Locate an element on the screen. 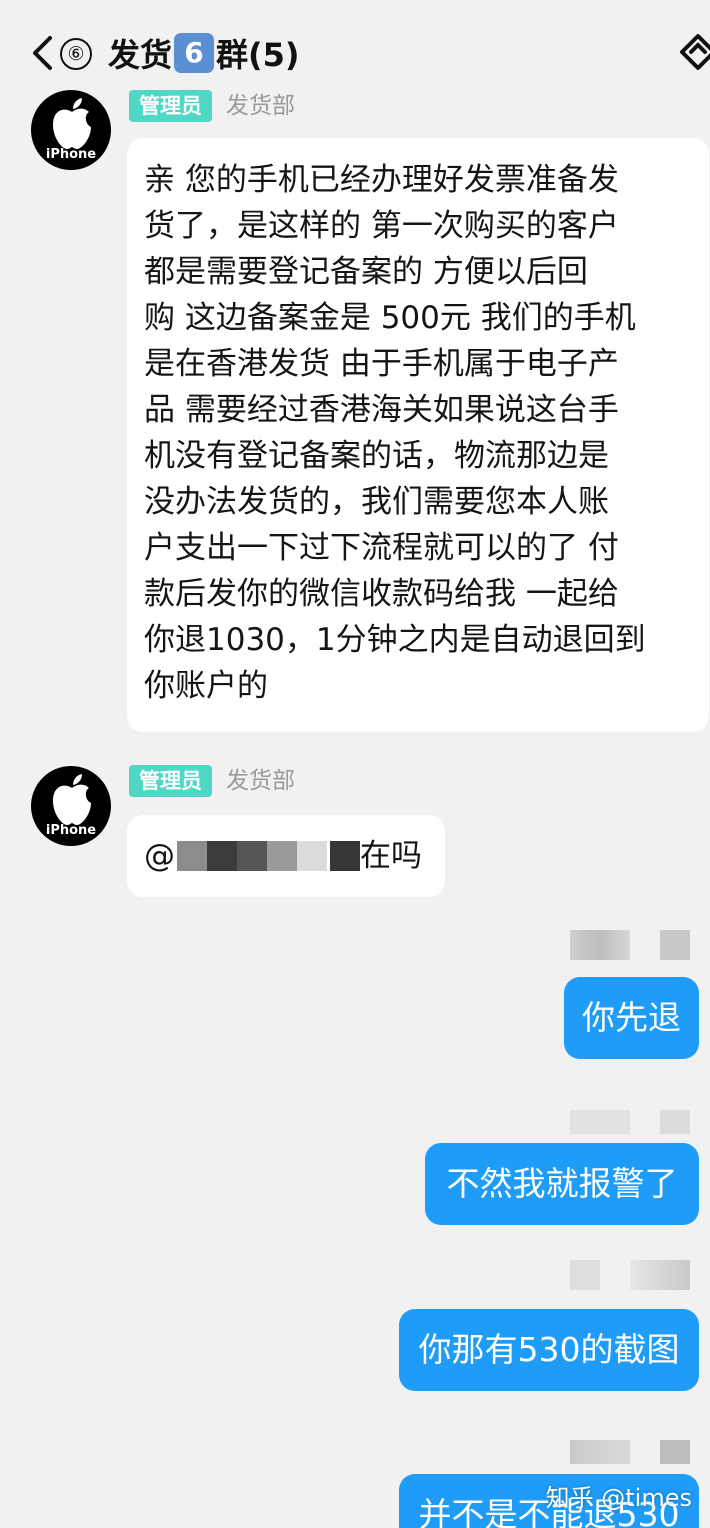 Image resolution: width=710 pixels, height=1528 pixels. chat-title: 发货 6 群(5) is located at coordinates (204, 53).